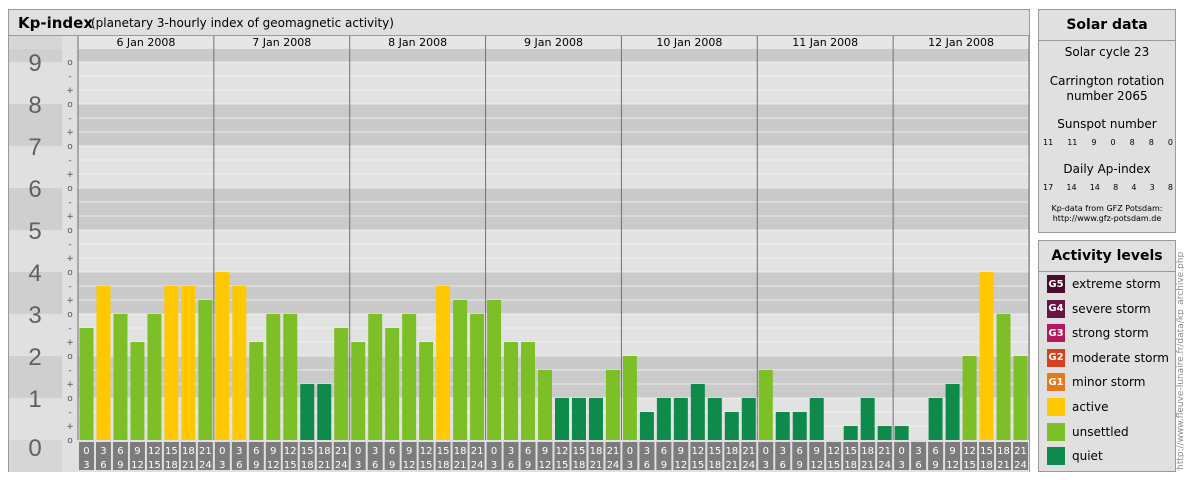 The height and width of the screenshot is (480, 1184). What do you see at coordinates (1071, 187) in the screenshot?
I see `ap-value-1: 14` at bounding box center [1071, 187].